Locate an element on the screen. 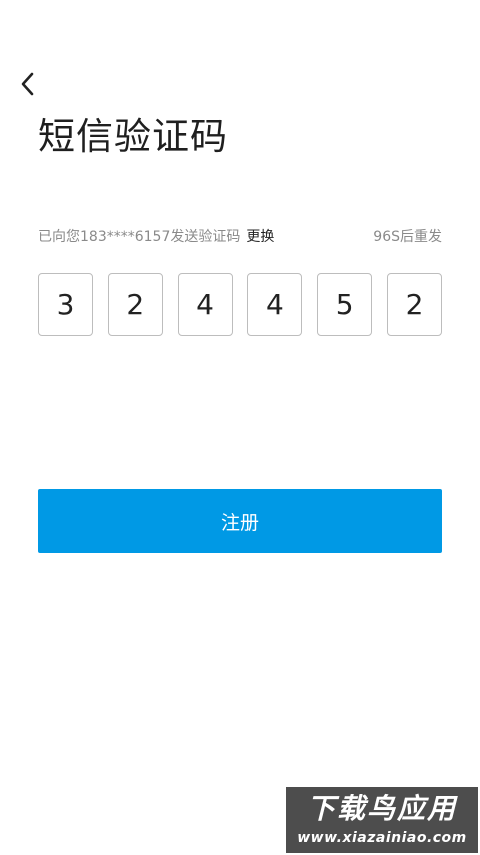 The width and height of the screenshot is (480, 855). watermark-url: www.xiazainiao.com is located at coordinates (382, 838).